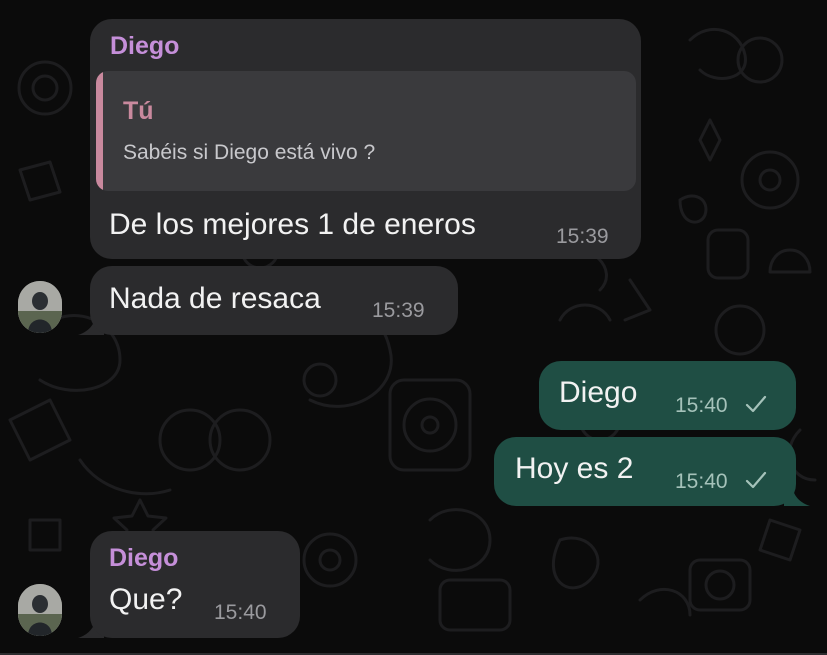 Image resolution: width=827 pixels, height=655 pixels. What do you see at coordinates (667, 395) in the screenshot?
I see `outgoing-message-bubble: Diego 15:40` at bounding box center [667, 395].